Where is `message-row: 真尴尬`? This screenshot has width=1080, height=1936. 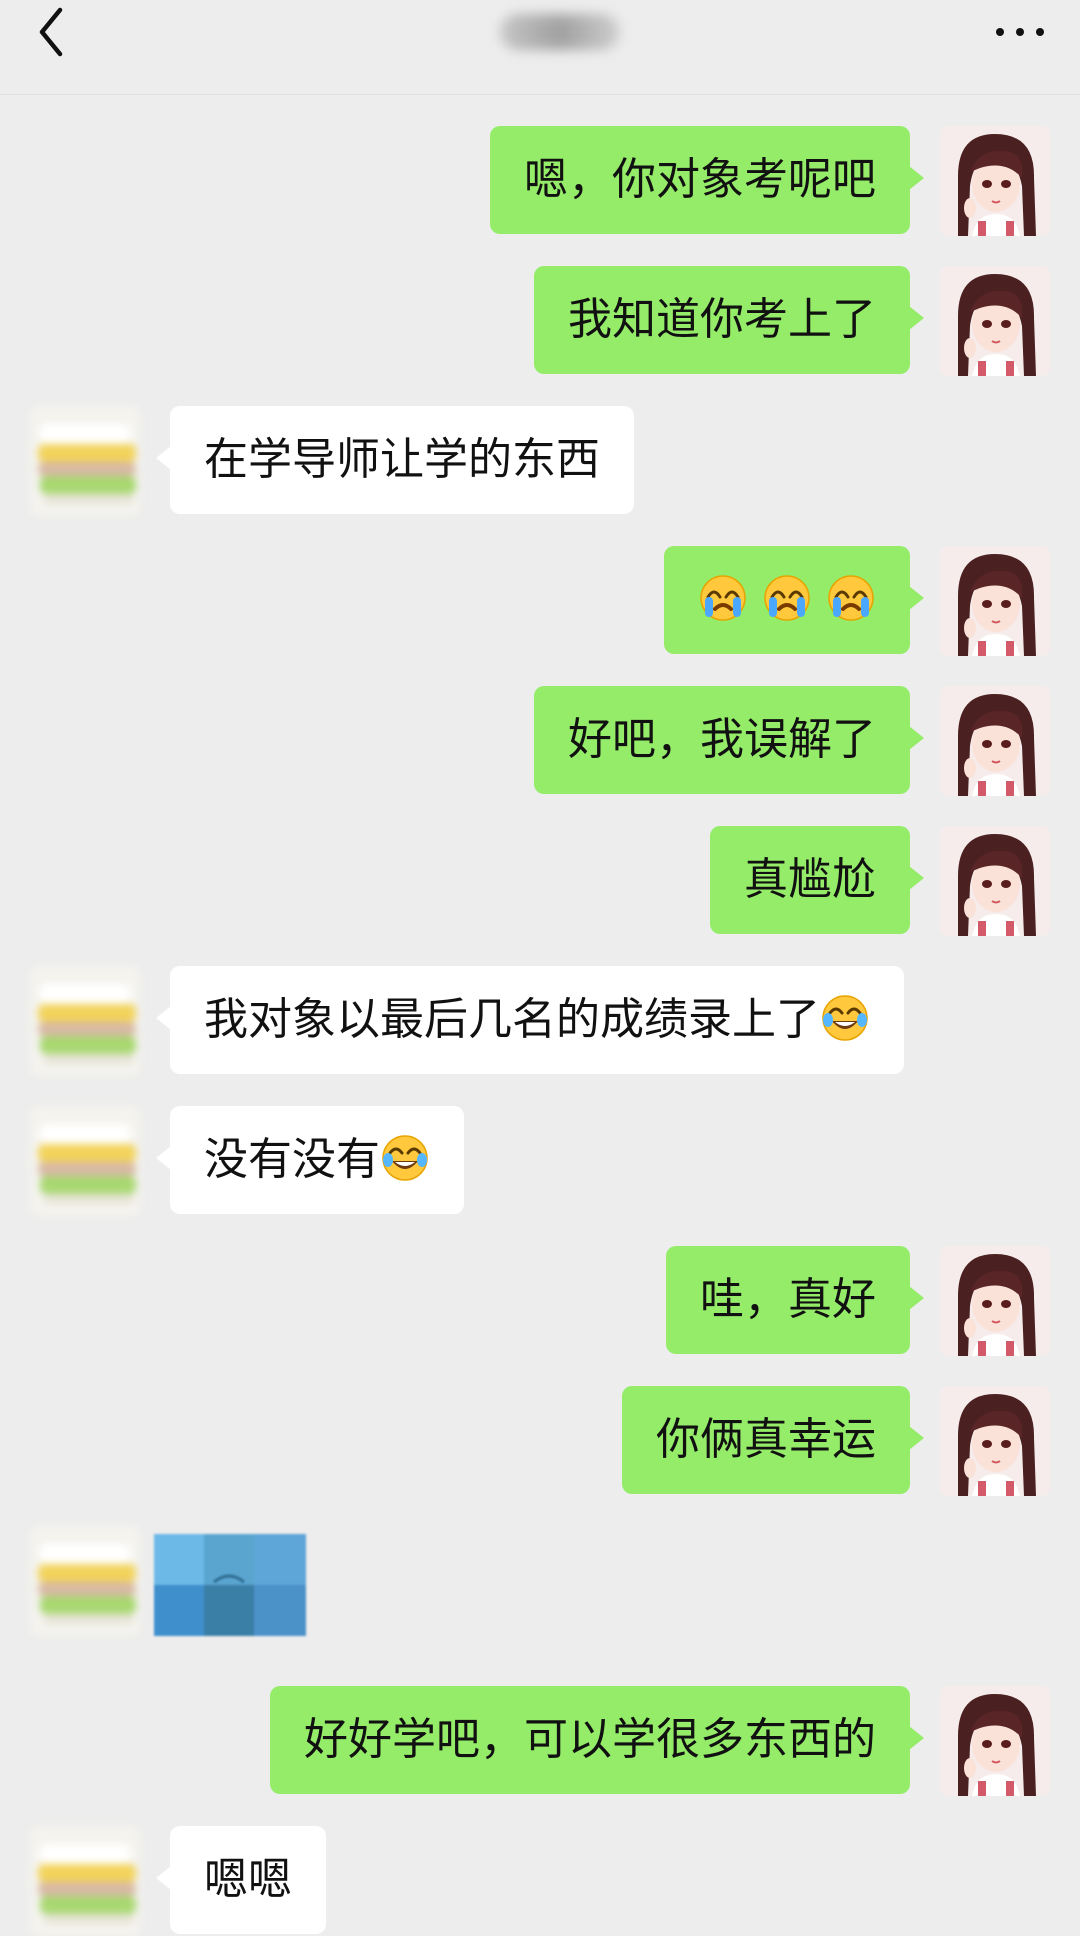 message-row: 真尴尬 is located at coordinates (540, 881).